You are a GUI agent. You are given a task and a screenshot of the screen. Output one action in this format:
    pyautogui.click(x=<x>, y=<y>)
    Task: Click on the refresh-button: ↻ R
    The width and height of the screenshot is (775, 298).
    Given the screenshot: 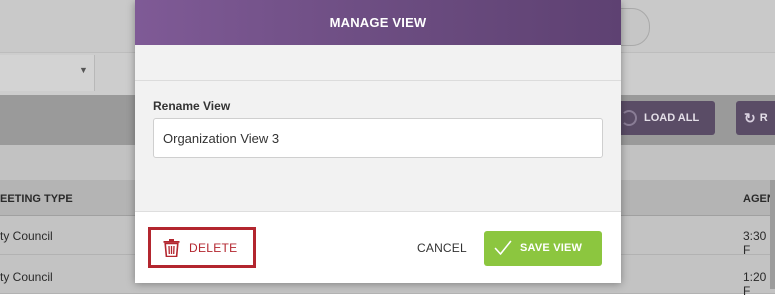 What is the action you would take?
    pyautogui.click(x=755, y=118)
    